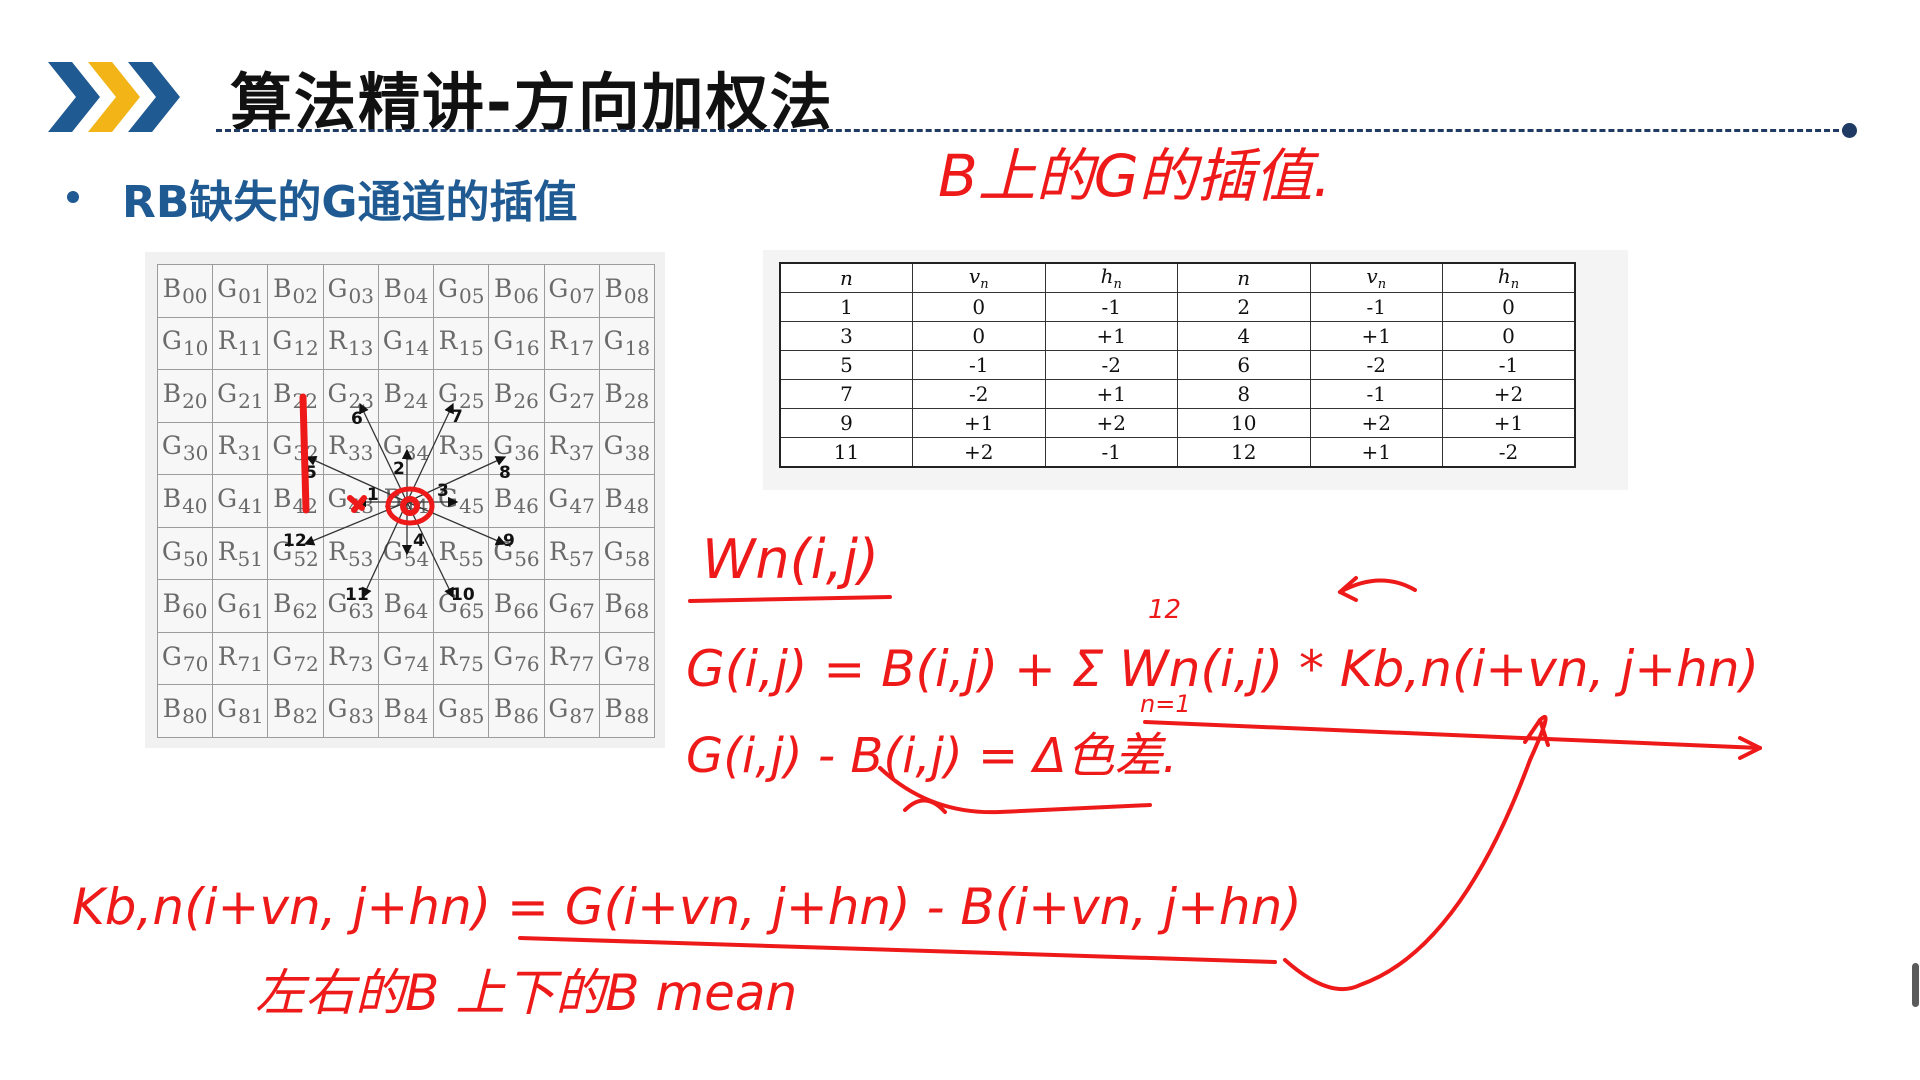 The width and height of the screenshot is (1920, 1080). I want to click on offset-table-cell: 10, so click(1244, 422).